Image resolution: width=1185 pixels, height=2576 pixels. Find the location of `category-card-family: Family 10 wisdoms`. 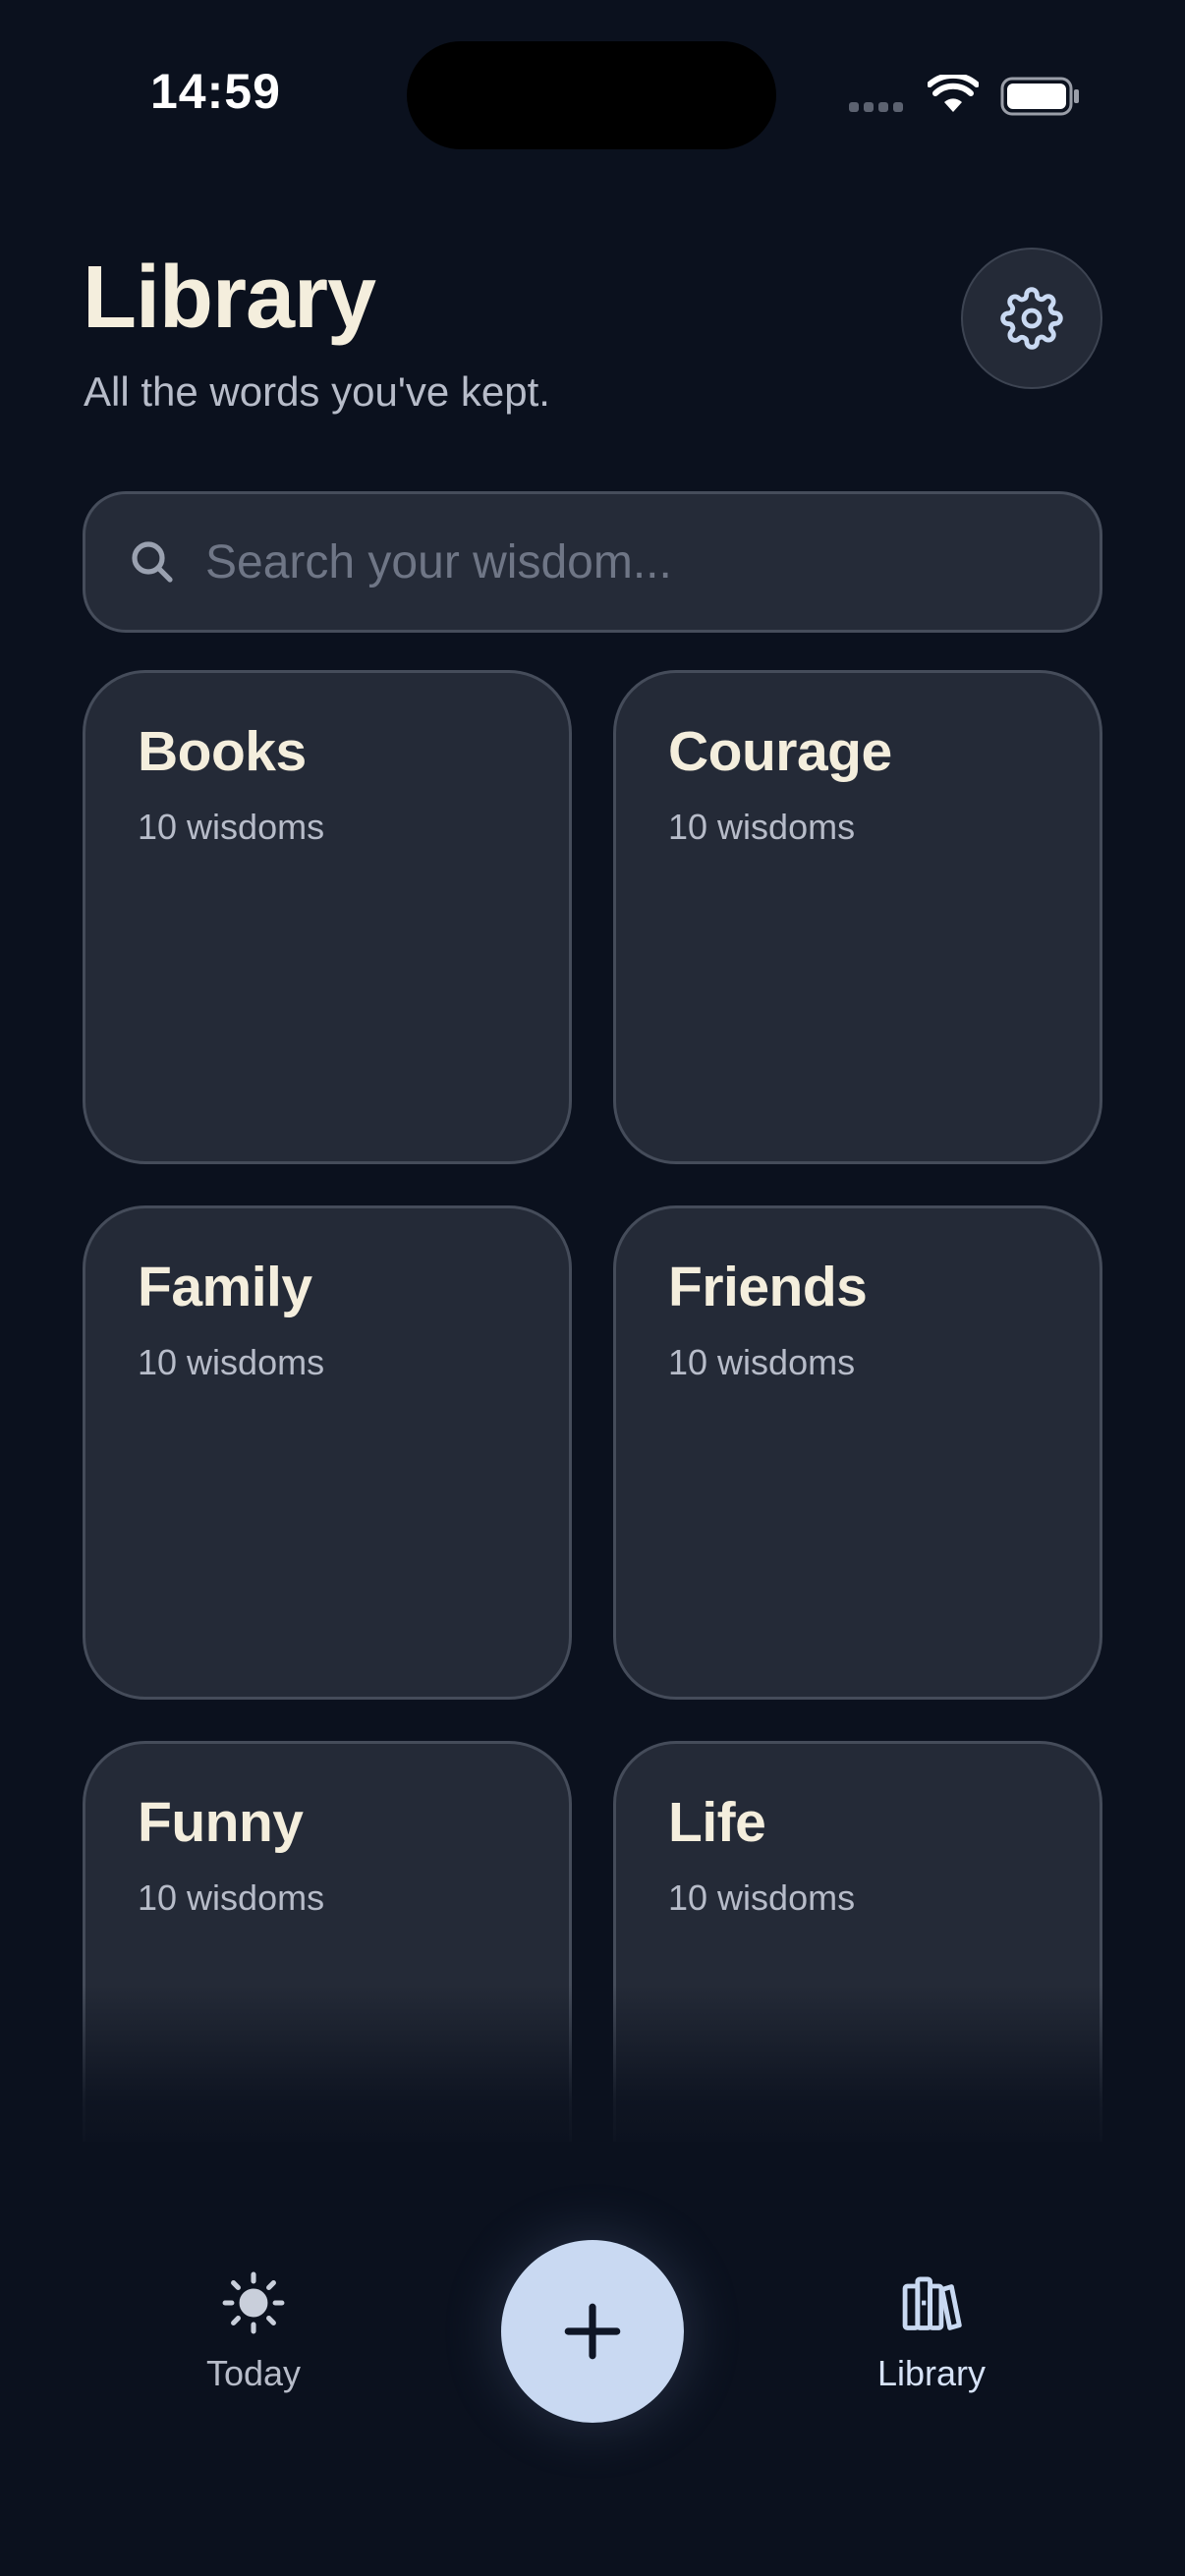

category-card-family: Family 10 wisdoms is located at coordinates (327, 1452).